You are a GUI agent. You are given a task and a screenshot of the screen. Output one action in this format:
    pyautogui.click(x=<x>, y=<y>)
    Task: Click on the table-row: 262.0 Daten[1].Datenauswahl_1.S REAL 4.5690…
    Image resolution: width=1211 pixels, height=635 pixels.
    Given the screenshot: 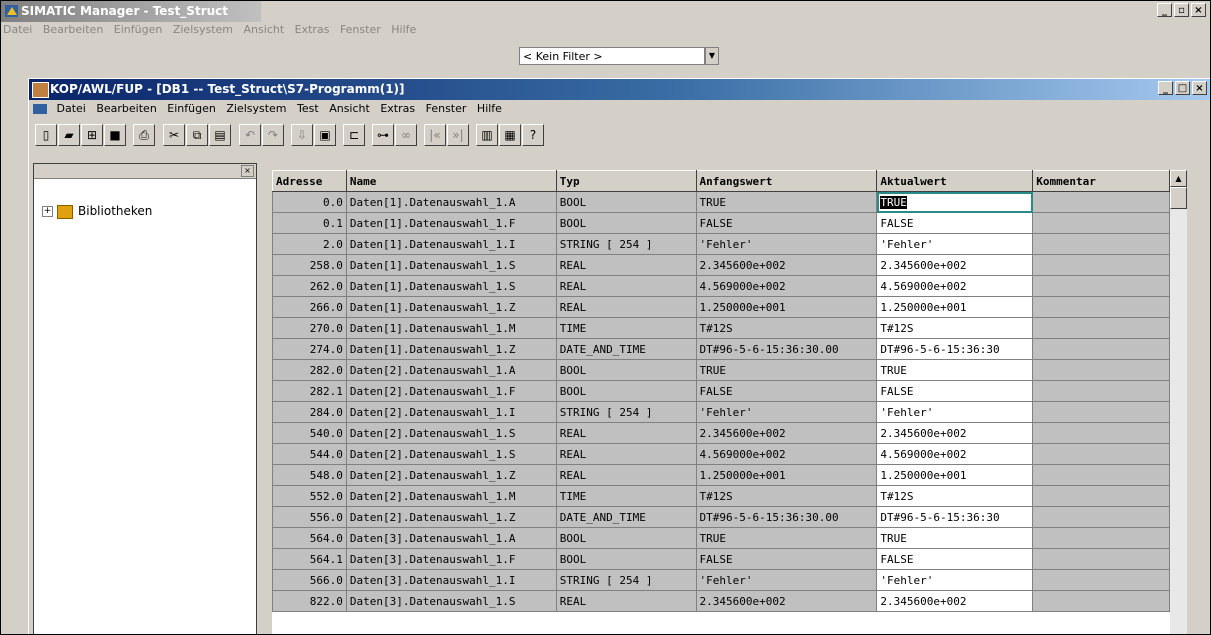 What is the action you would take?
    pyautogui.click(x=721, y=286)
    